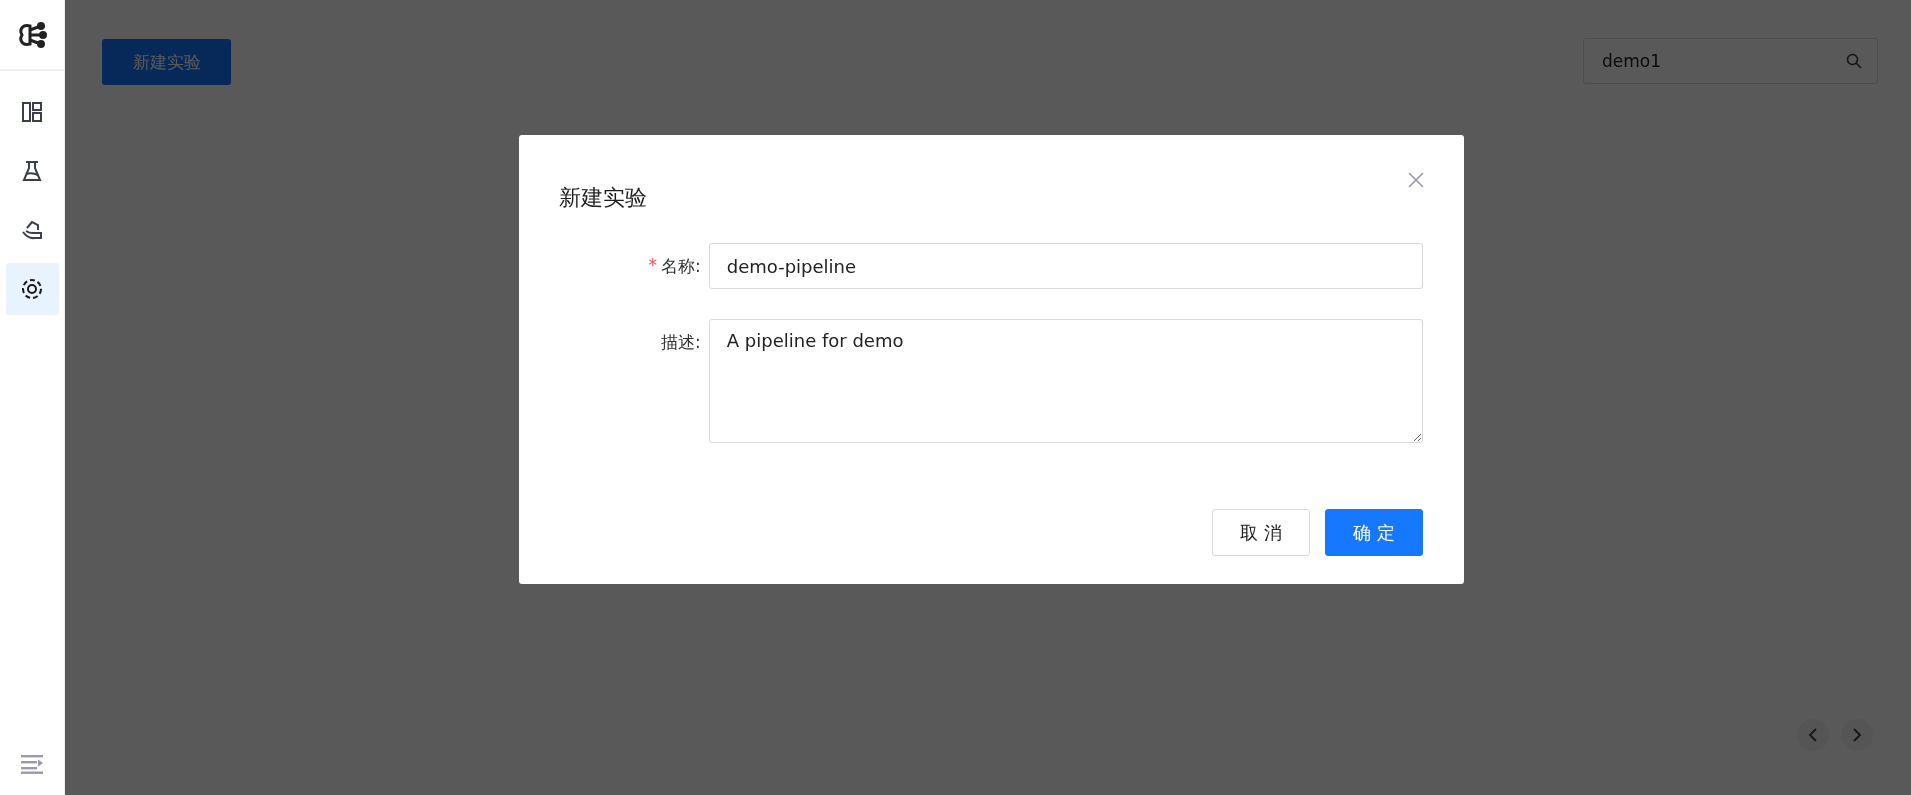  I want to click on menu-icon, so click(32, 764).